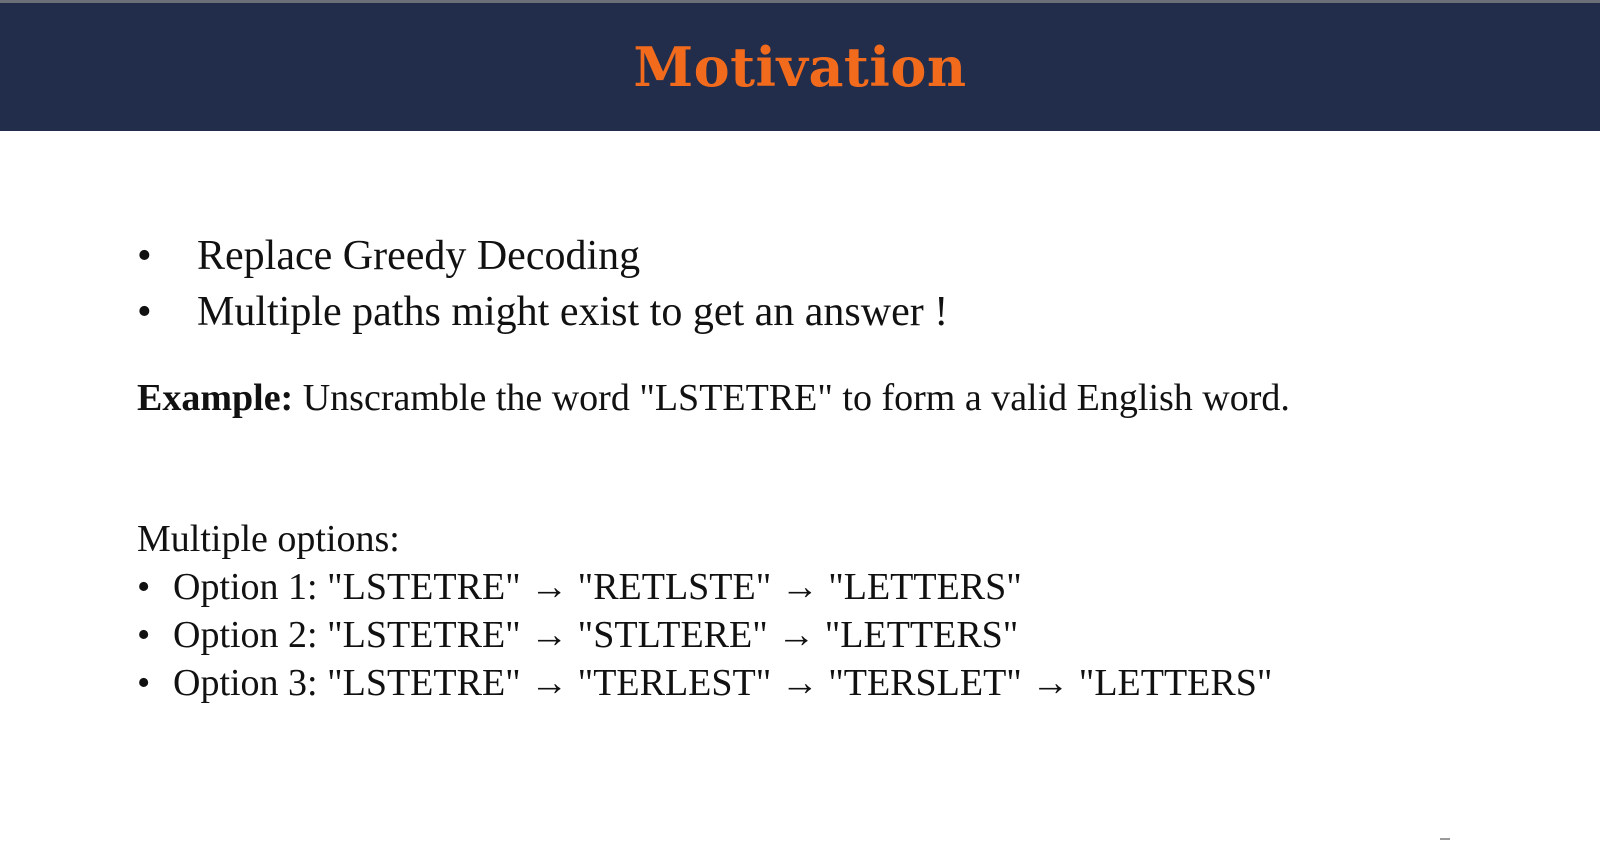 The height and width of the screenshot is (859, 1600). What do you see at coordinates (215, 398) in the screenshot?
I see `example-label: Example:` at bounding box center [215, 398].